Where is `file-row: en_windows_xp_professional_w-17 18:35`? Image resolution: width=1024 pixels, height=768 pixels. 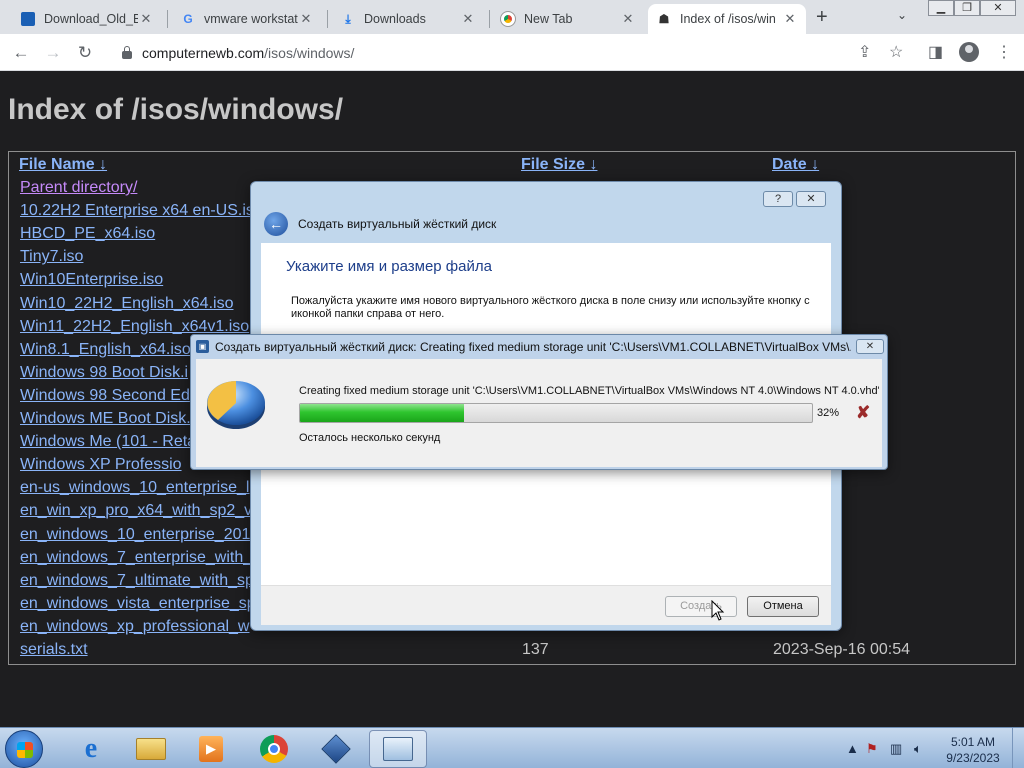 file-row: en_windows_xp_professional_w-17 18:35 is located at coordinates (430, 629).